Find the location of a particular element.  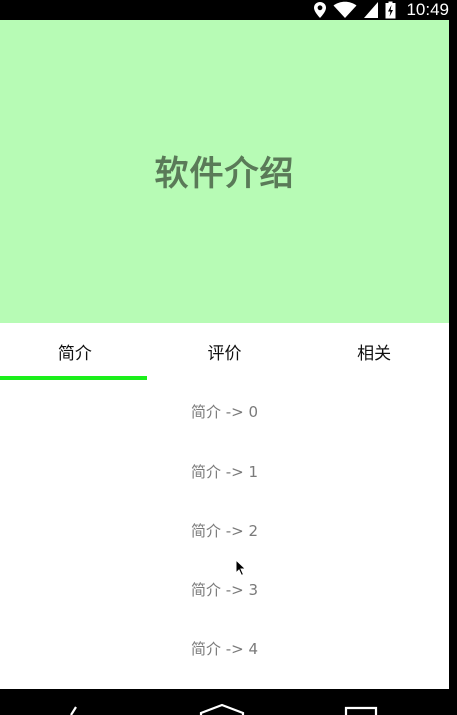

list-item: 简介 -> 4 is located at coordinates (224, 648).